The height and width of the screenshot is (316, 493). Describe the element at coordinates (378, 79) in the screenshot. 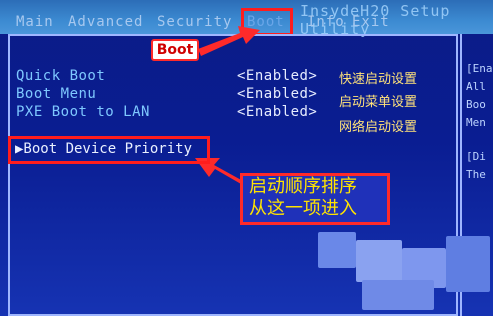

I see `setting-quick-boot-note: 快速启动设置` at that location.